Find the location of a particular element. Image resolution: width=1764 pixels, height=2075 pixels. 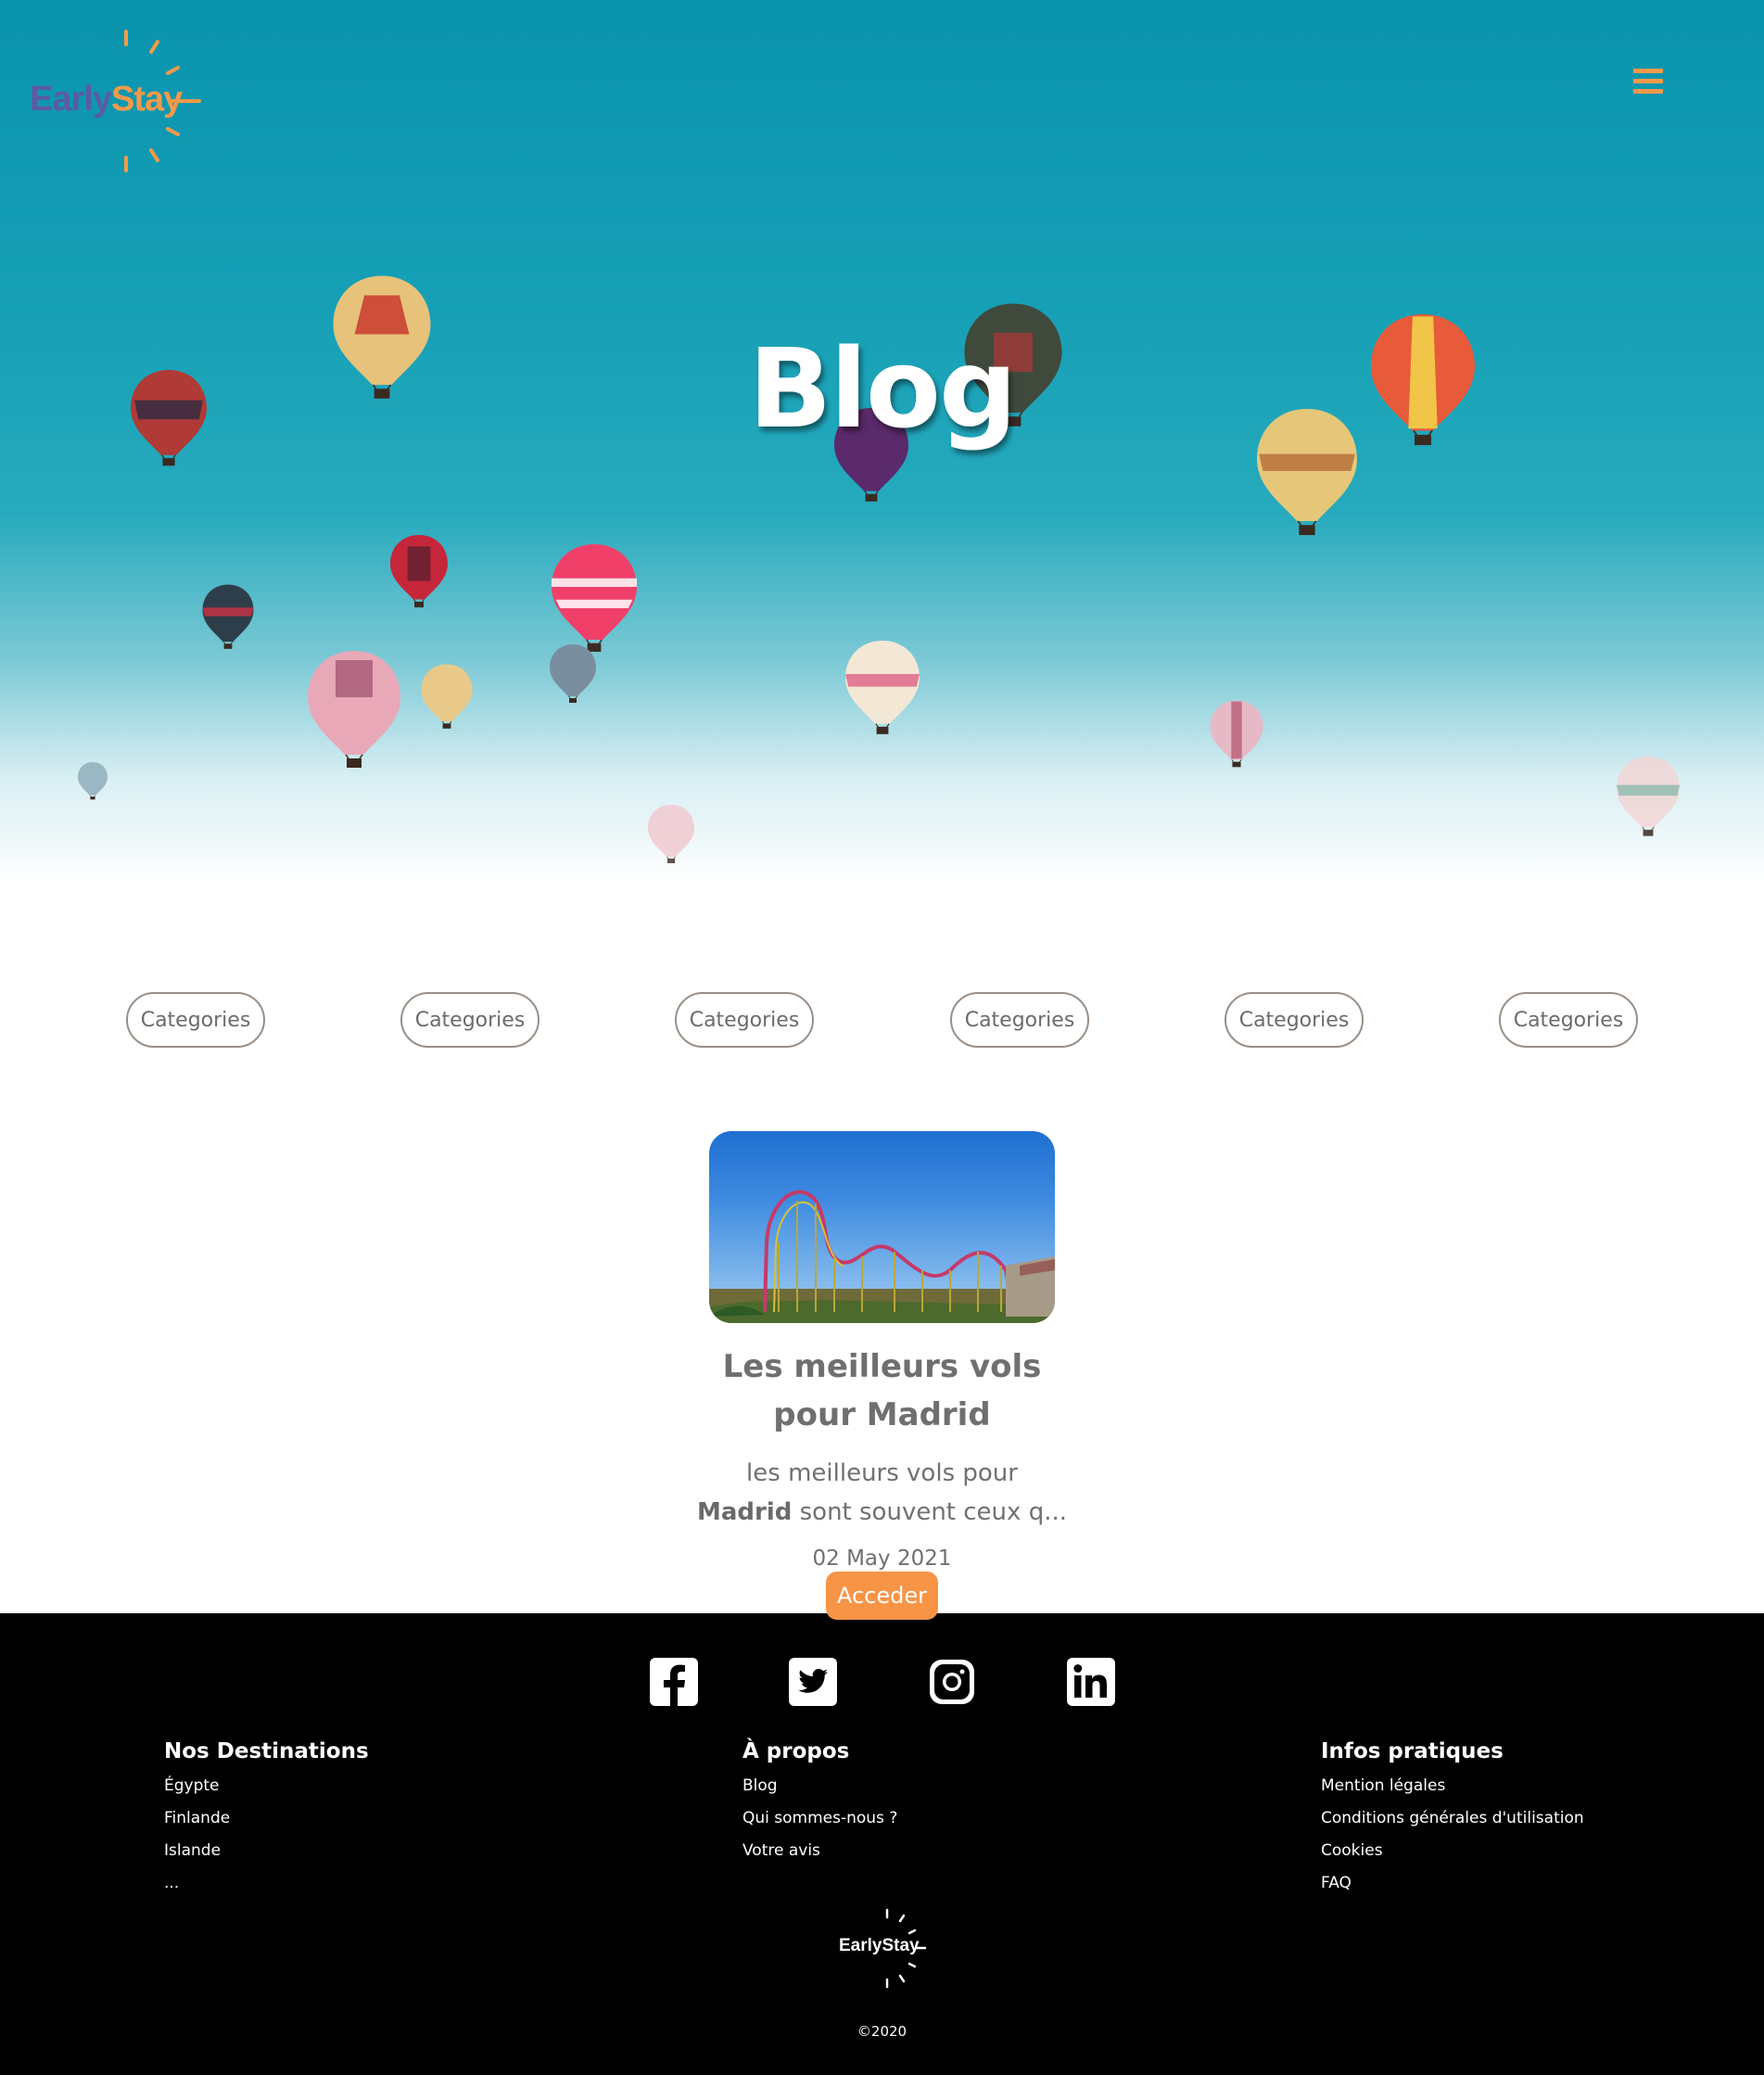

page-title: Blog is located at coordinates (883, 388).